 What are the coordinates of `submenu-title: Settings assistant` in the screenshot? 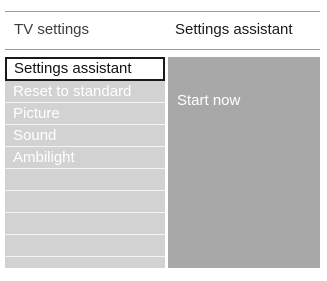 It's located at (234, 29).